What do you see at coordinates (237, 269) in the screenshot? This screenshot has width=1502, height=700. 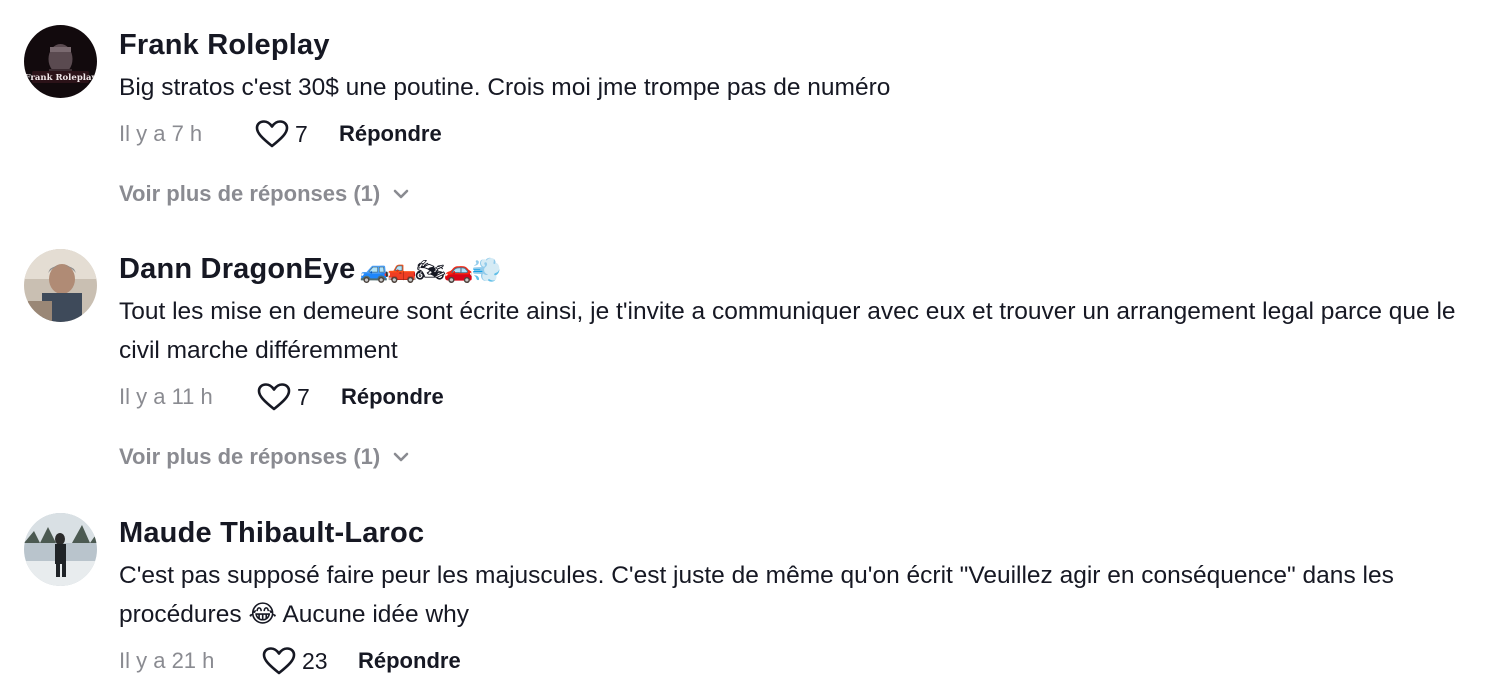 I see `username-text: Dann DragonEye` at bounding box center [237, 269].